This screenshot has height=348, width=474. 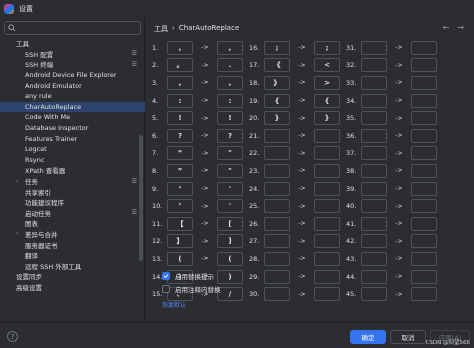 What do you see at coordinates (277, 82) in the screenshot?
I see `source-char-field: 》` at bounding box center [277, 82].